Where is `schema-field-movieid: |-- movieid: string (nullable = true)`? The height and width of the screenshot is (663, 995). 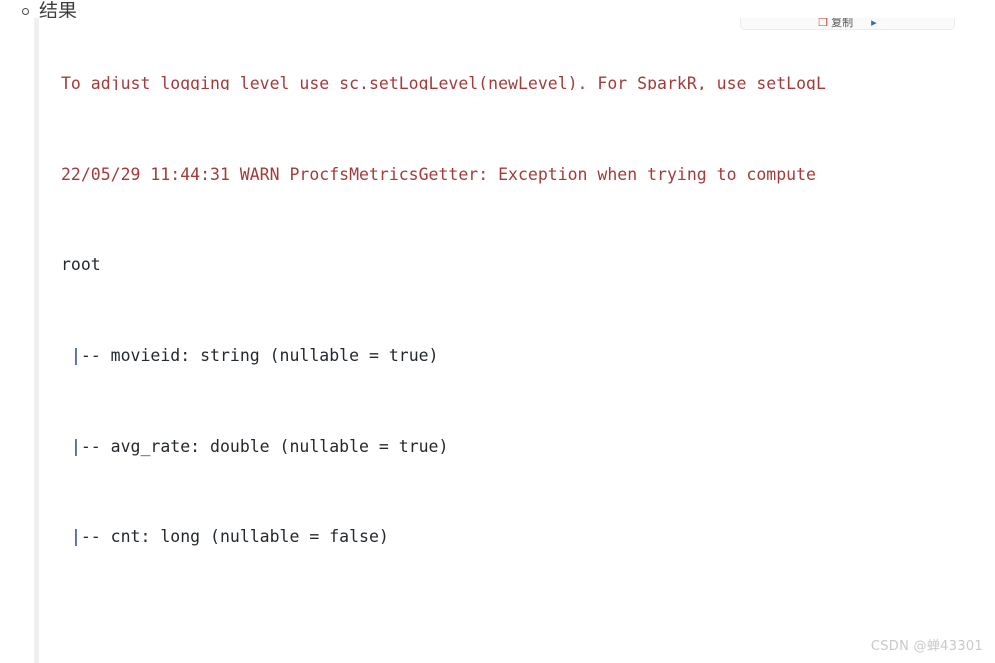
schema-field-movieid: |-- movieid: string (nullable = true) is located at coordinates (254, 355).